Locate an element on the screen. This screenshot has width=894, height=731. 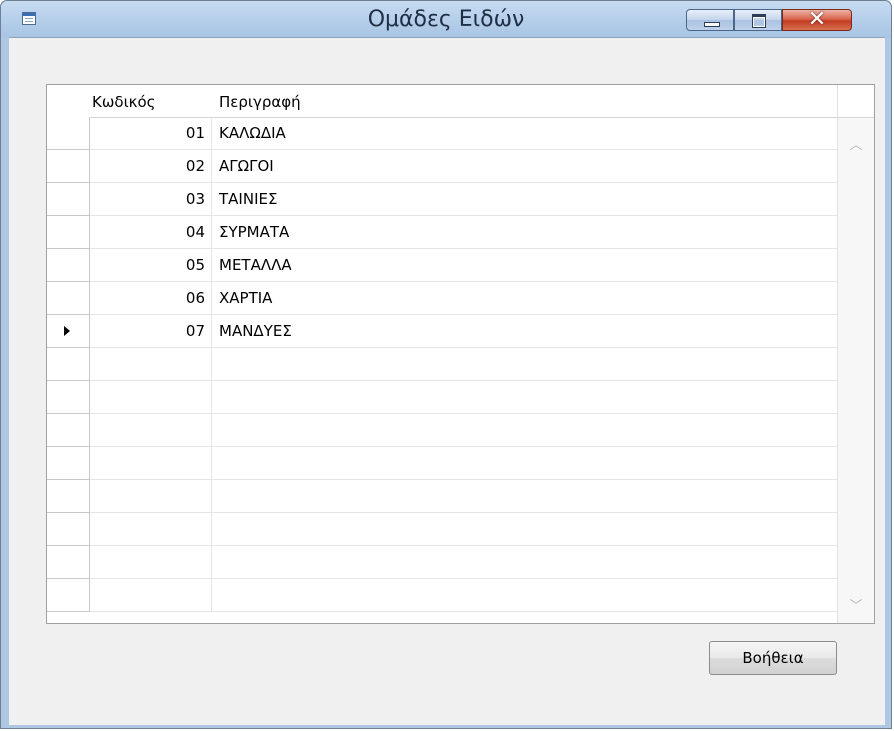
table-row: 05 ΜΕΤΑΛΛΑ is located at coordinates (442, 265).